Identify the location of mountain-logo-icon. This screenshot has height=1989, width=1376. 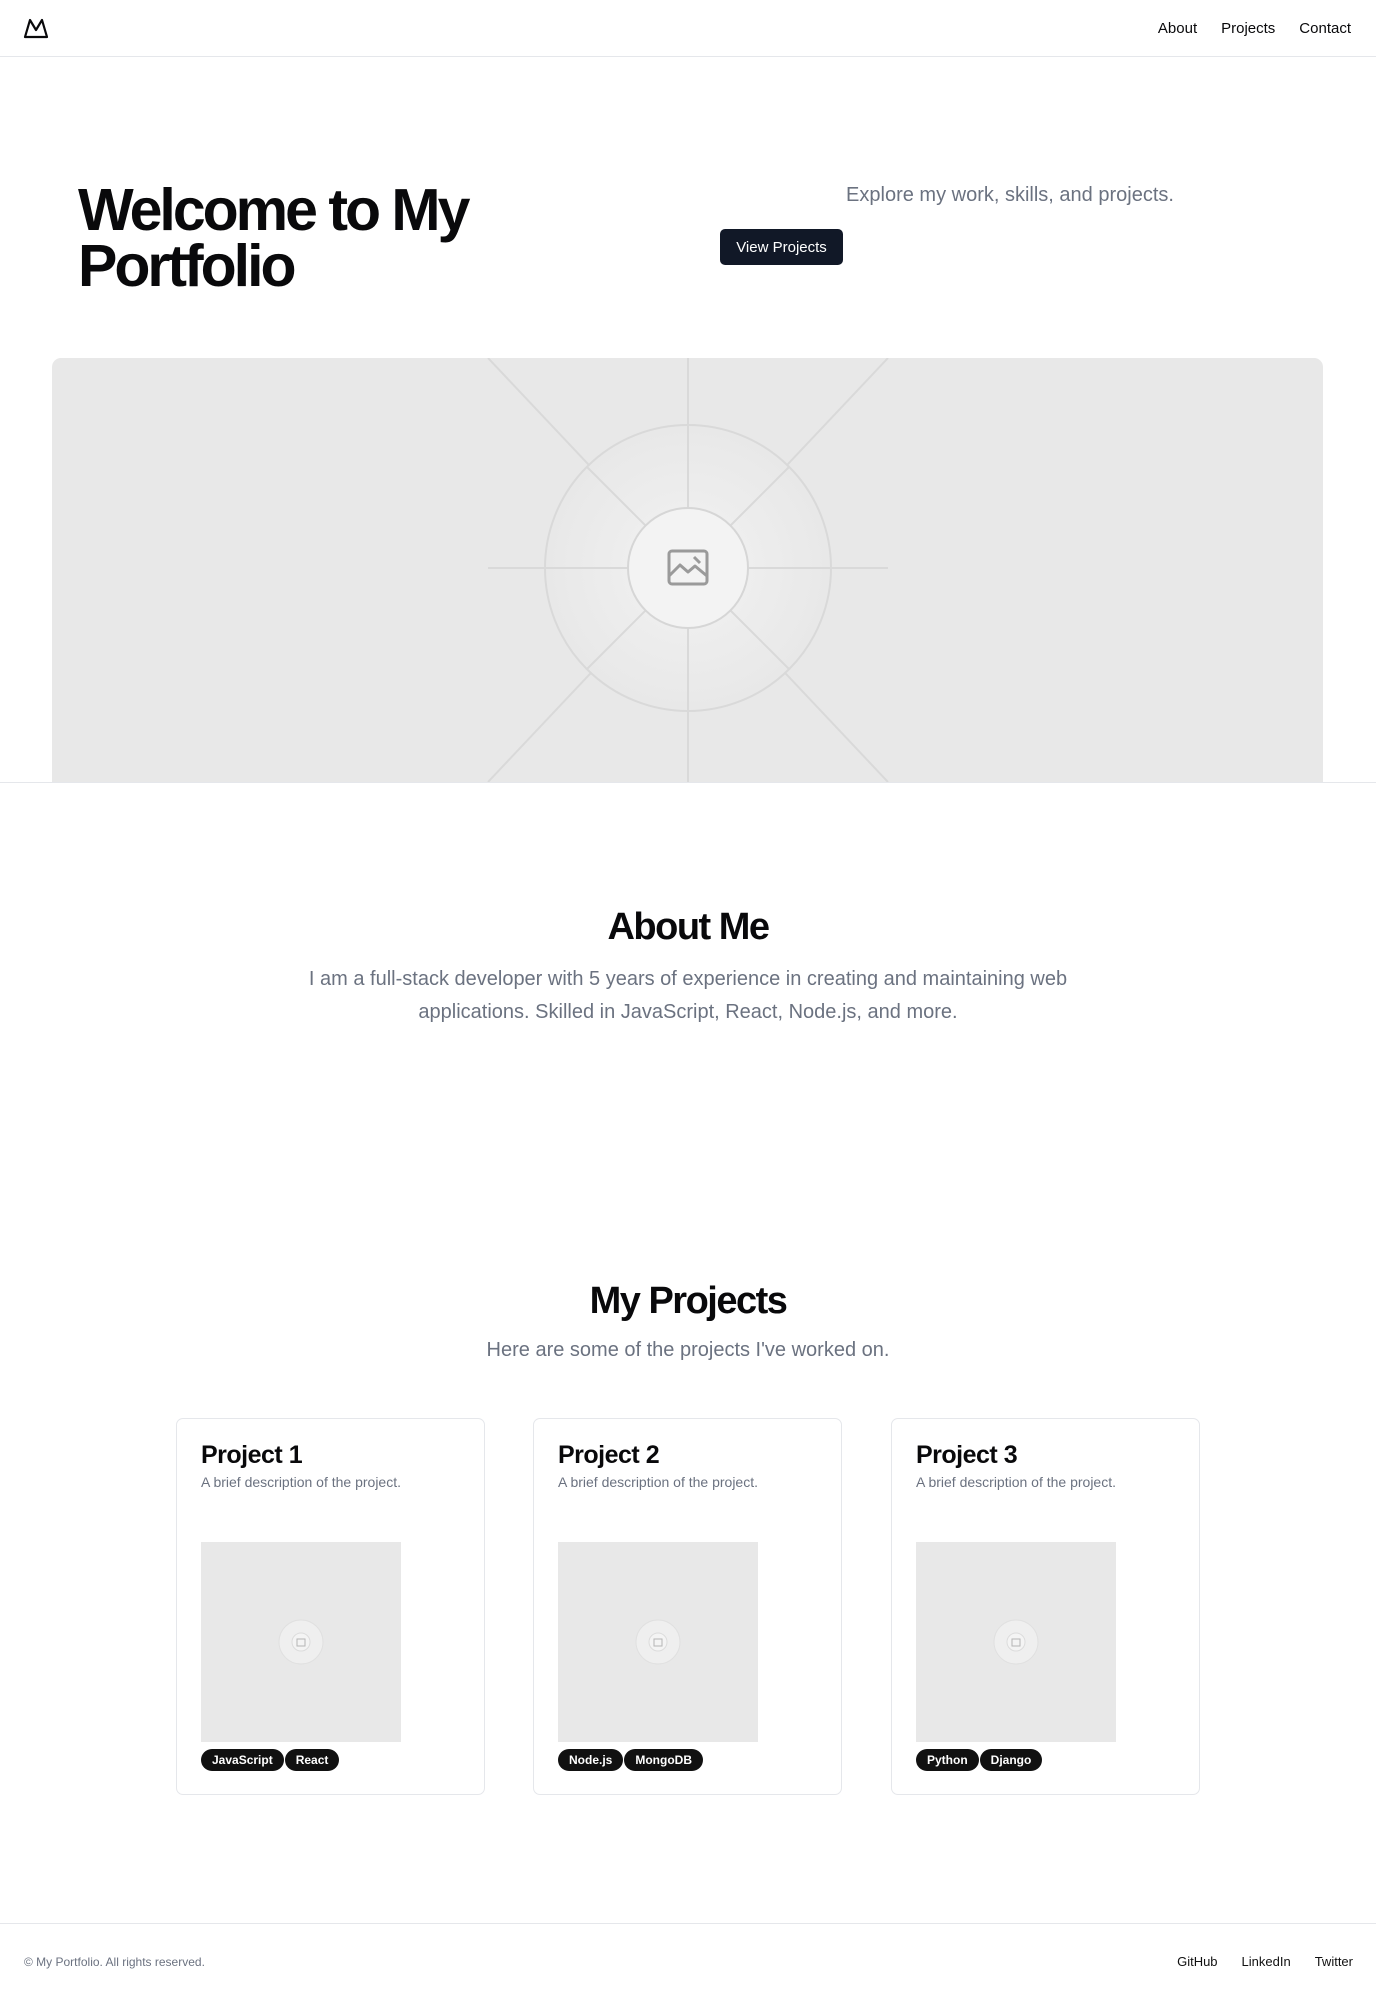
(36, 28).